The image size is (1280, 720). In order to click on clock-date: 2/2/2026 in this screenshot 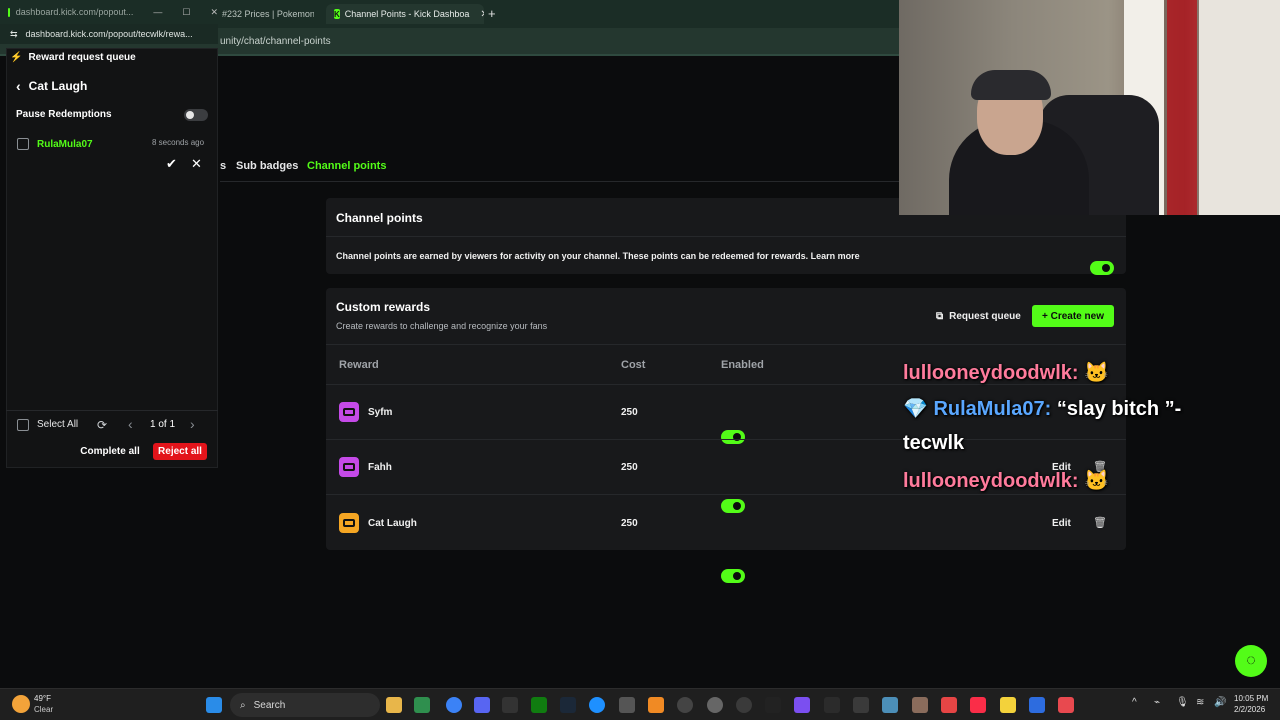, I will do `click(1249, 709)`.